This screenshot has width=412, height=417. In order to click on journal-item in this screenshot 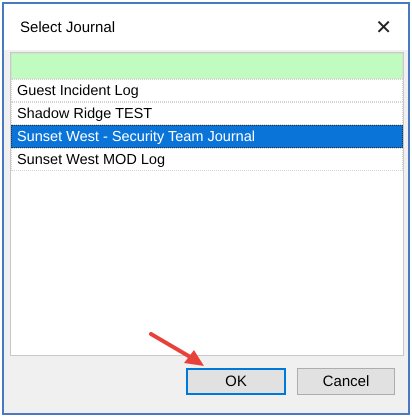, I will do `click(207, 66)`.